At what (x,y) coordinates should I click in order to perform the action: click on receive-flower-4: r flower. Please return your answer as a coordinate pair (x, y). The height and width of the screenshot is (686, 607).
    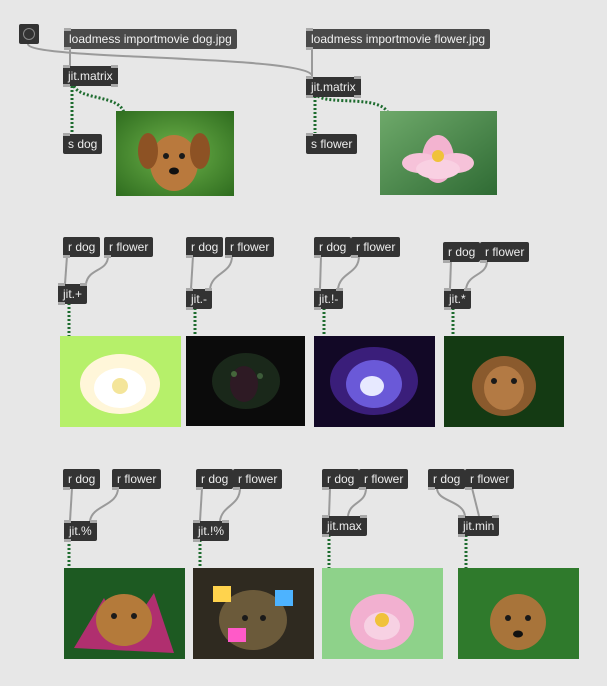
    Looking at the image, I should click on (505, 252).